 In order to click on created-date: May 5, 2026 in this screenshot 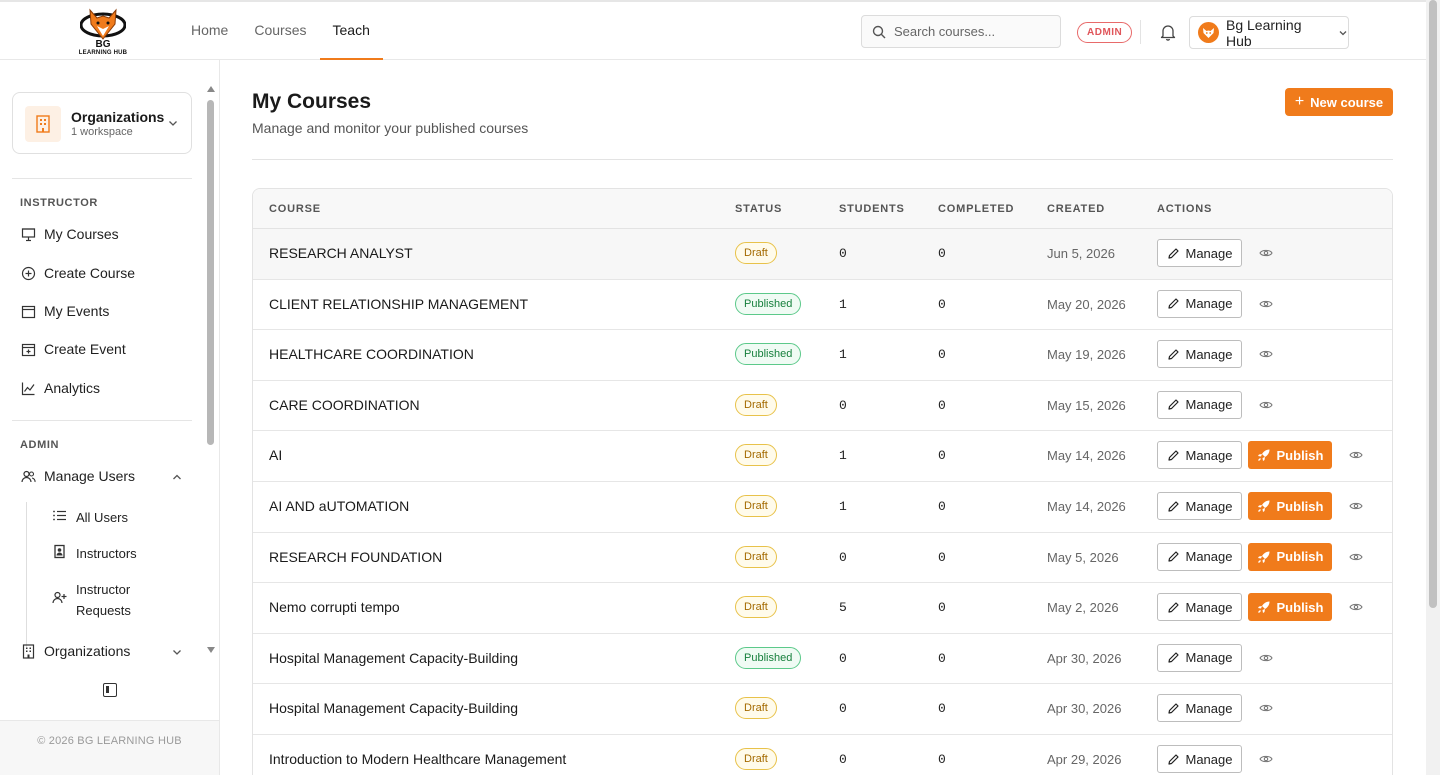, I will do `click(1083, 557)`.